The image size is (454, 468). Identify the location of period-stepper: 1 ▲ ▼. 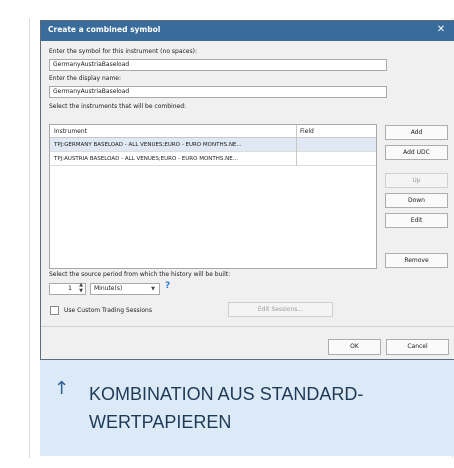
(67, 289).